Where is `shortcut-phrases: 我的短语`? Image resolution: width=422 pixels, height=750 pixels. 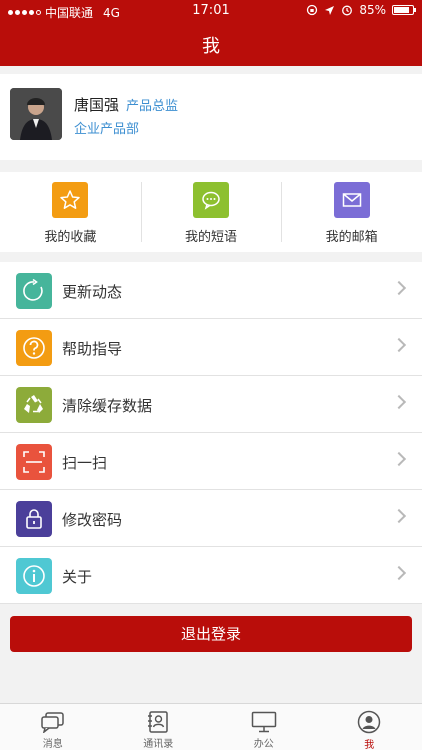 shortcut-phrases: 我的短语 is located at coordinates (211, 212).